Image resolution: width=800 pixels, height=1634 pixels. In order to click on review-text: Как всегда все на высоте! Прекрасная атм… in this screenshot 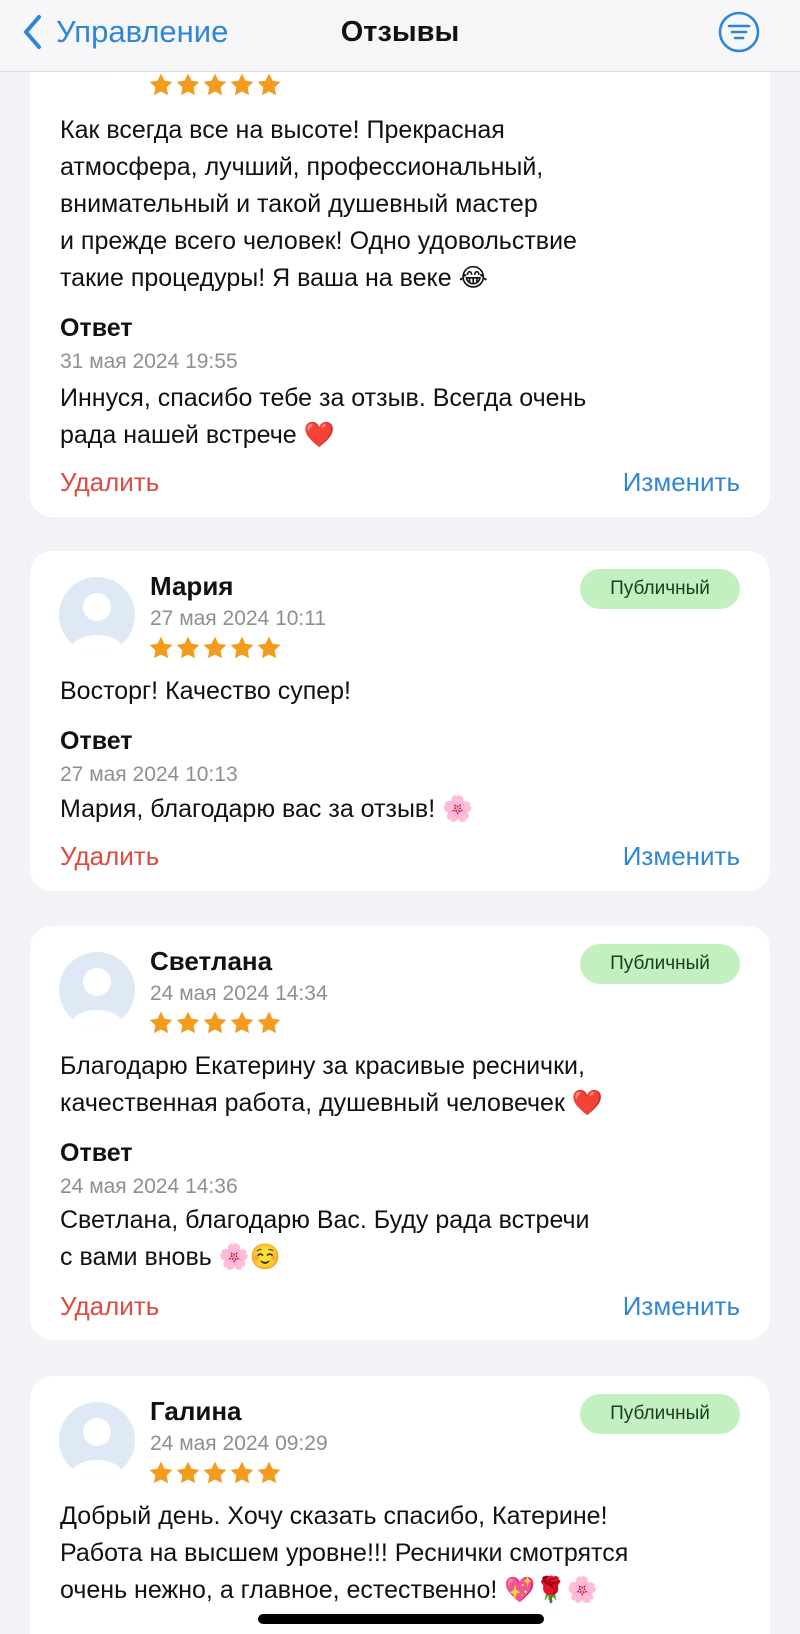, I will do `click(318, 204)`.